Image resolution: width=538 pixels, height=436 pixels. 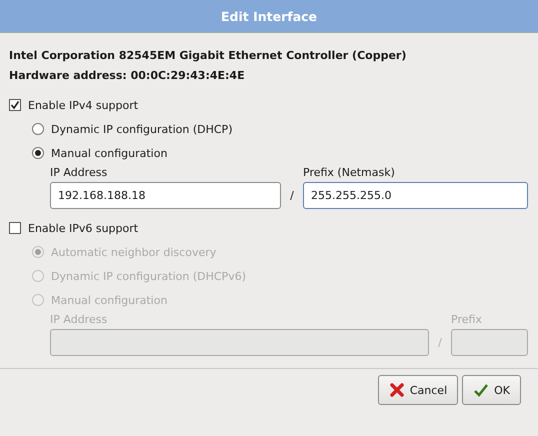 What do you see at coordinates (349, 173) in the screenshot?
I see `field-label: Prefix (Netmask)` at bounding box center [349, 173].